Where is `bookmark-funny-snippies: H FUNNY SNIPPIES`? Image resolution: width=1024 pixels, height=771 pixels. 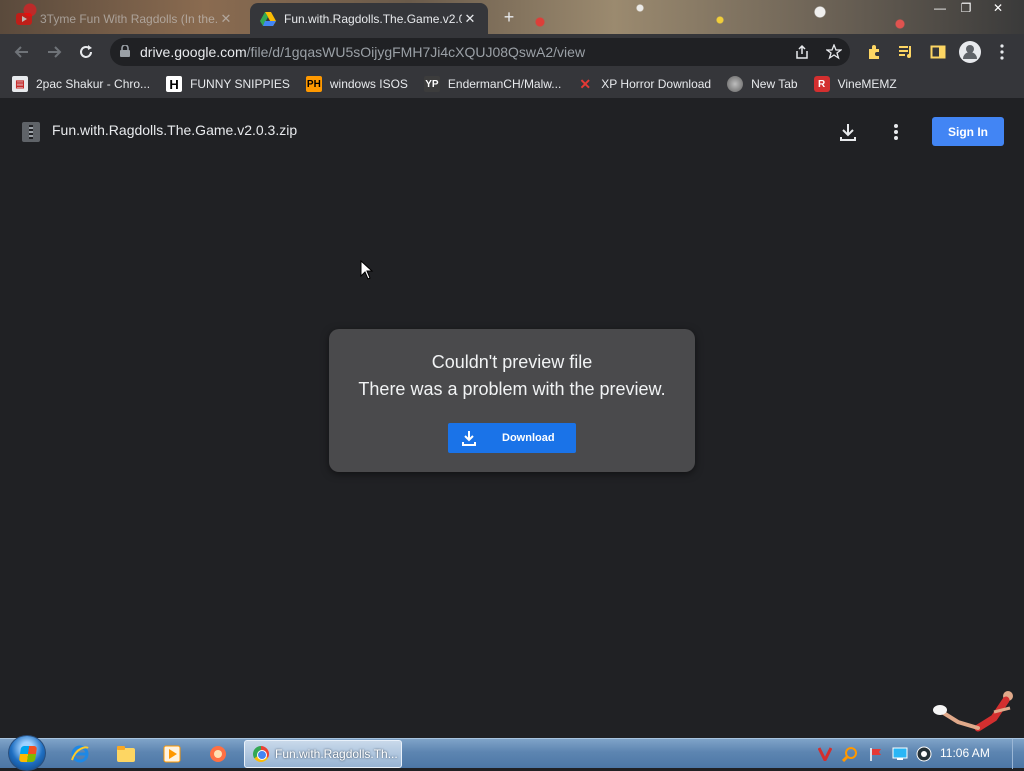 bookmark-funny-snippies: H FUNNY SNIPPIES is located at coordinates (228, 84).